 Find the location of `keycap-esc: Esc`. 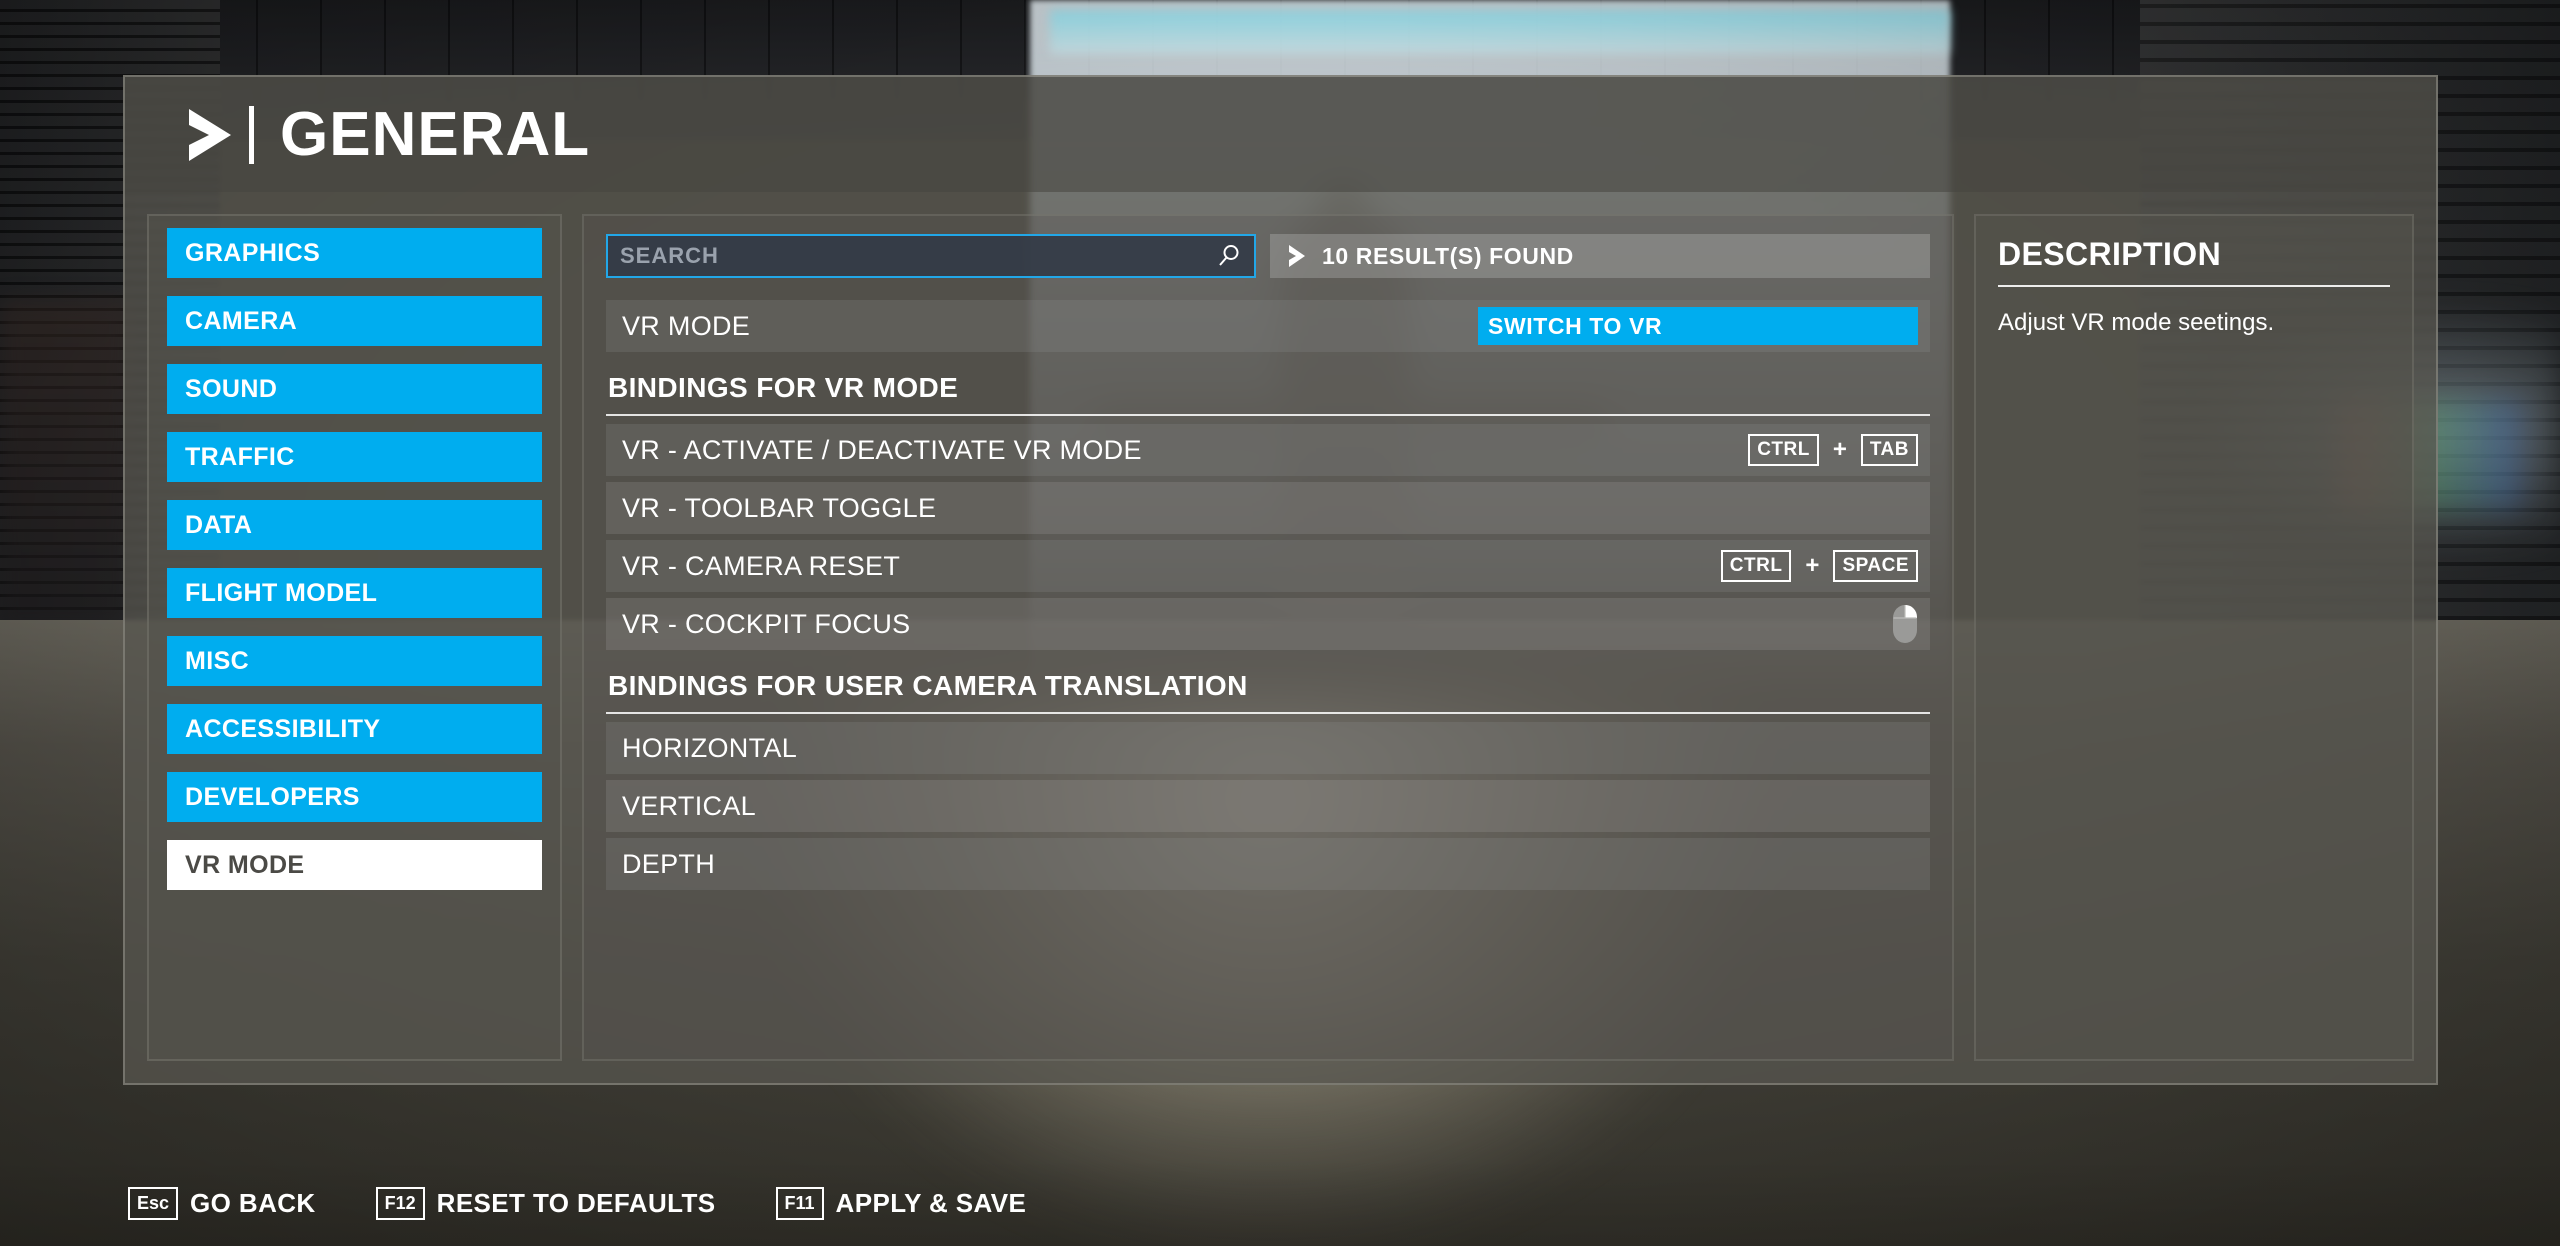

keycap-esc: Esc is located at coordinates (153, 1203).